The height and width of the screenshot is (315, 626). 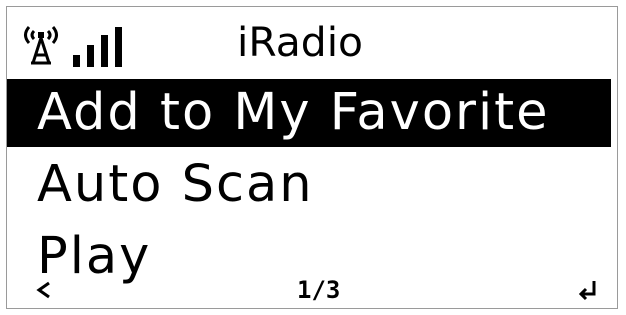 What do you see at coordinates (300, 43) in the screenshot?
I see `header-title: iRadio` at bounding box center [300, 43].